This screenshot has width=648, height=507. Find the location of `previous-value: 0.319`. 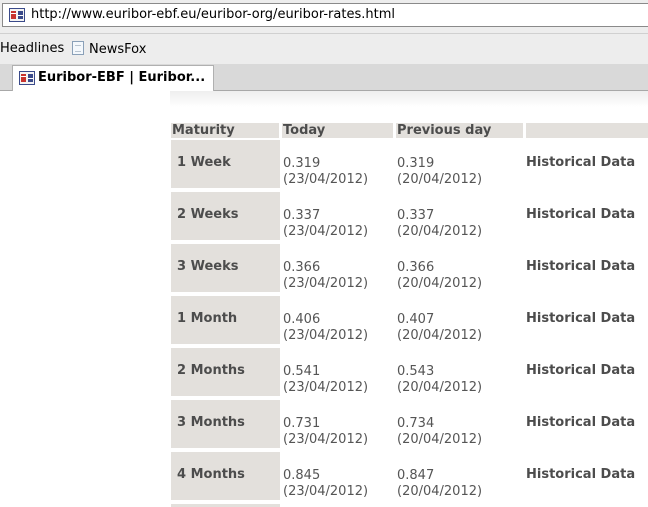

previous-value: 0.319 is located at coordinates (416, 163).